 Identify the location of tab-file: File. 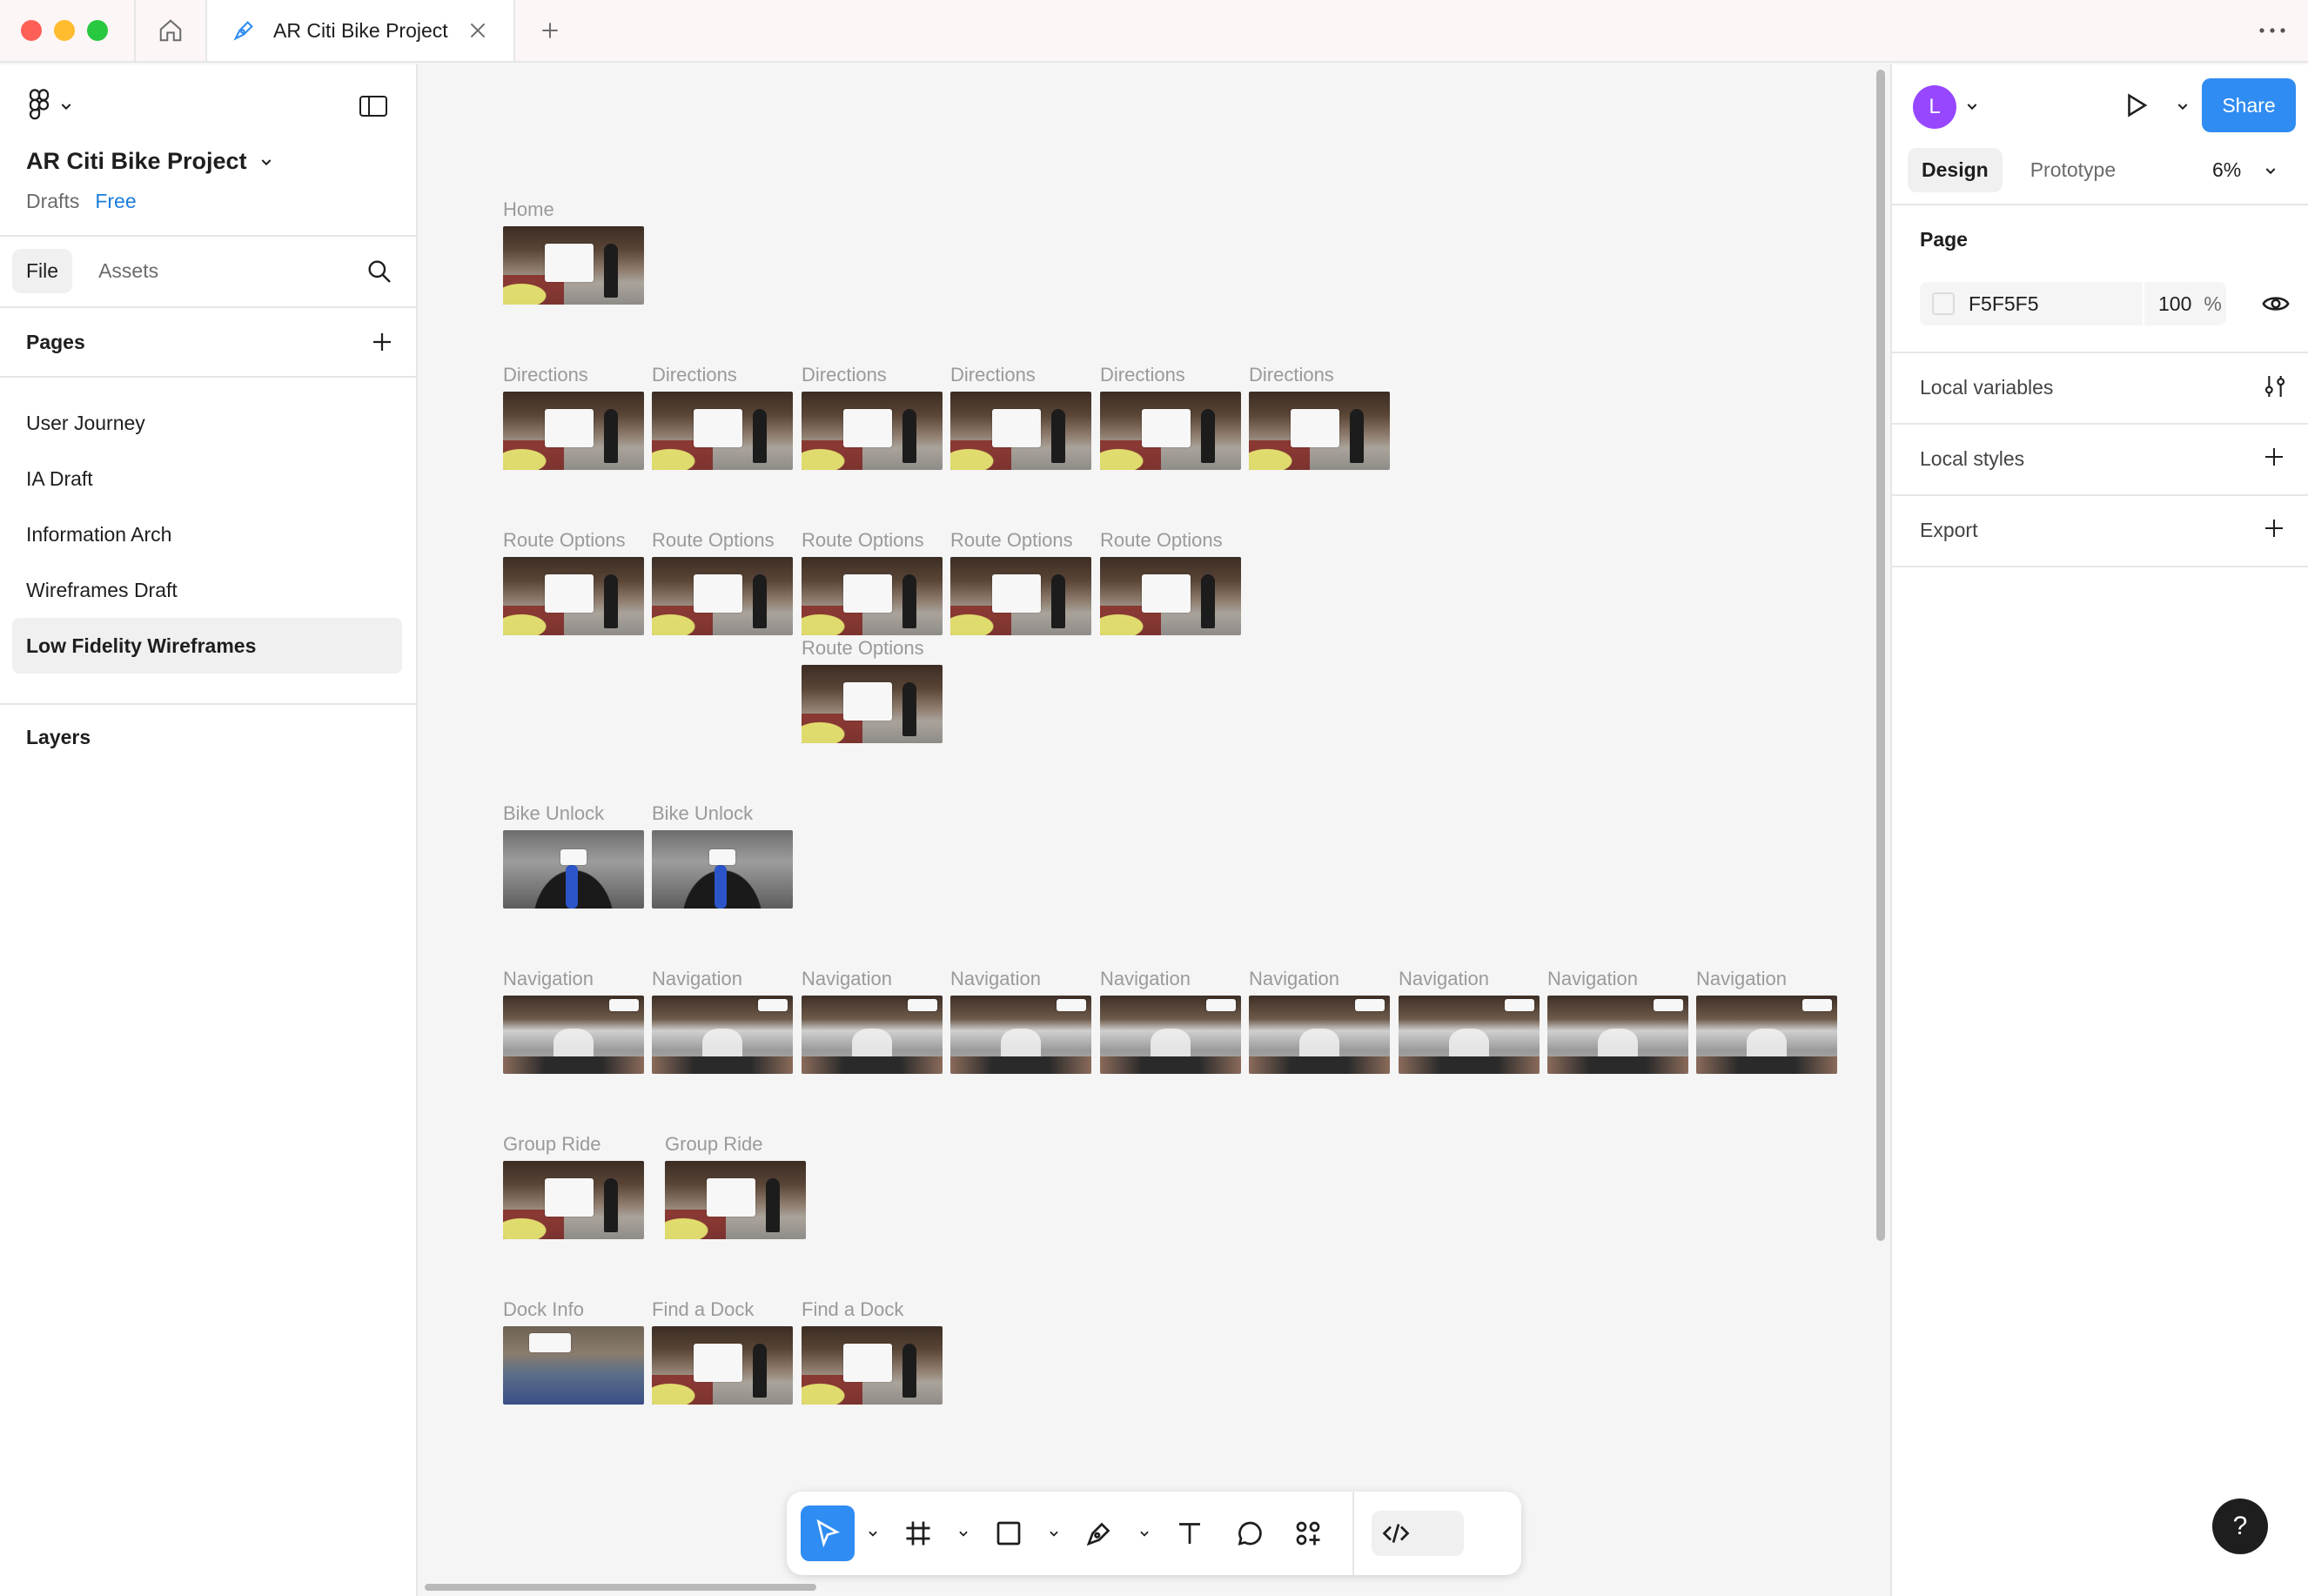
(43, 271).